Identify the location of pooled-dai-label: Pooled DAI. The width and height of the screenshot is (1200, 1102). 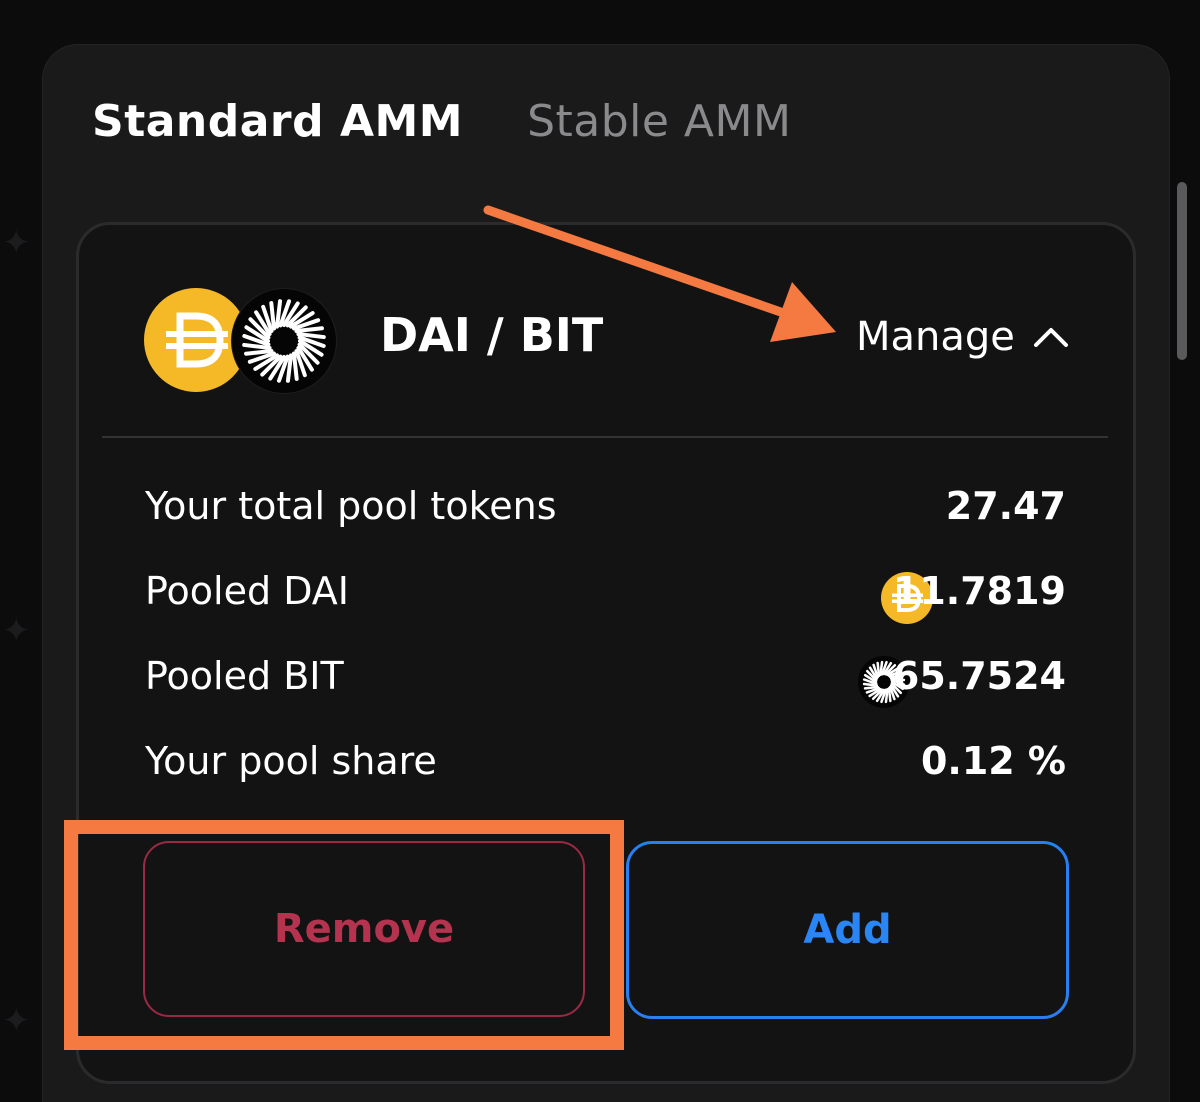
(247, 591).